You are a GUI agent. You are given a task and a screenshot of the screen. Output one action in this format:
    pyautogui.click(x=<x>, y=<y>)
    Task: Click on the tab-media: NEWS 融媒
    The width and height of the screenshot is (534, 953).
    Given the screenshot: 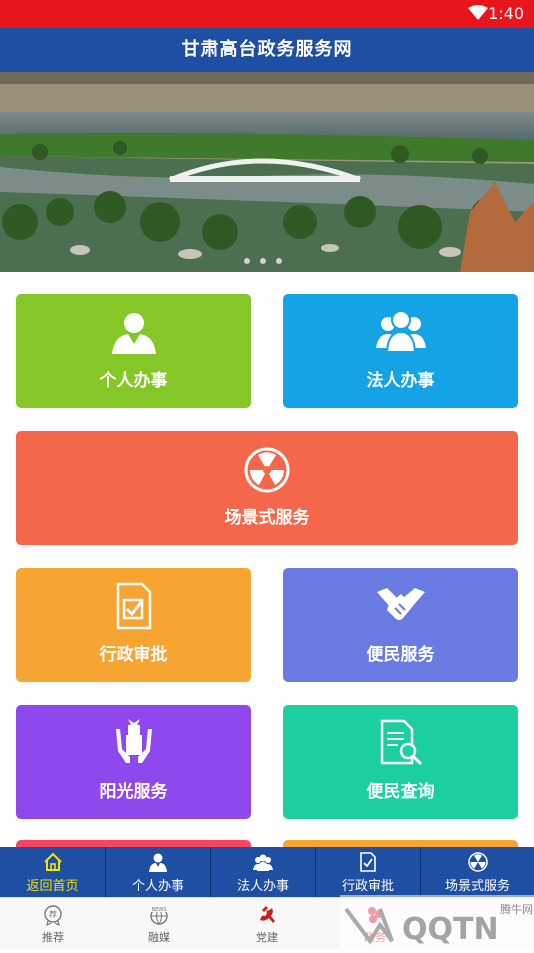 What is the action you would take?
    pyautogui.click(x=159, y=924)
    